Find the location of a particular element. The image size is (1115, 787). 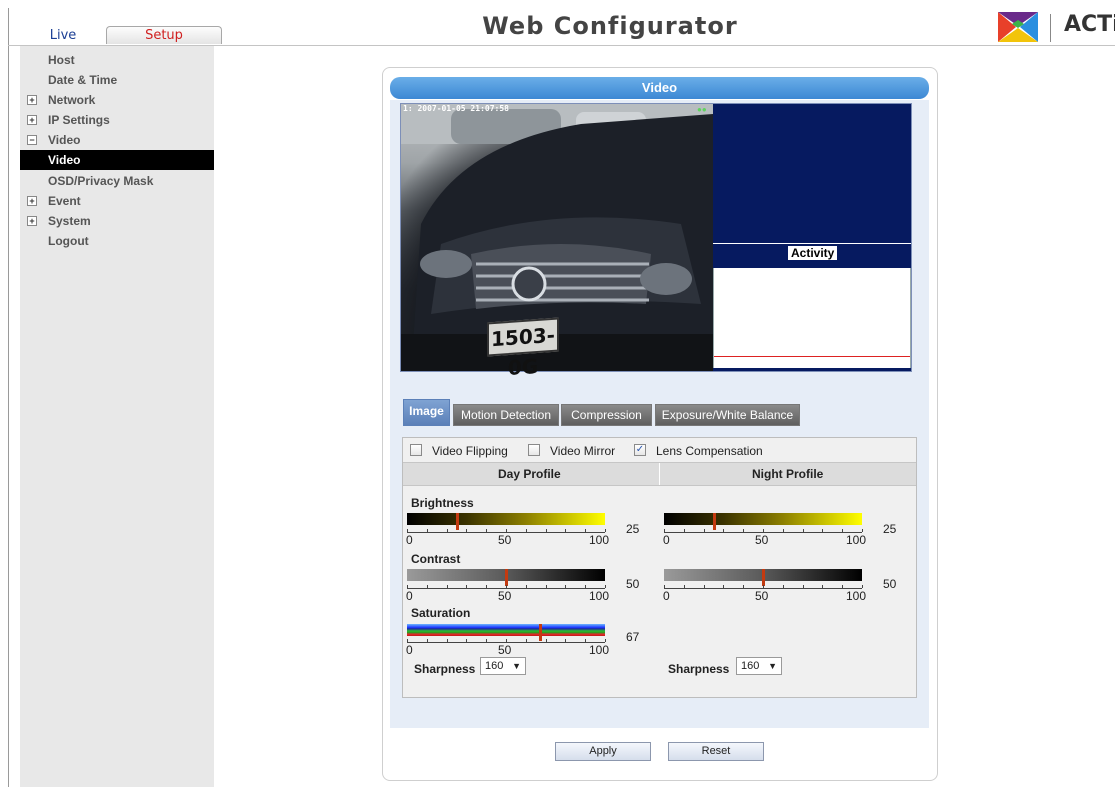

night-brightness-value: 25 is located at coordinates (890, 529).